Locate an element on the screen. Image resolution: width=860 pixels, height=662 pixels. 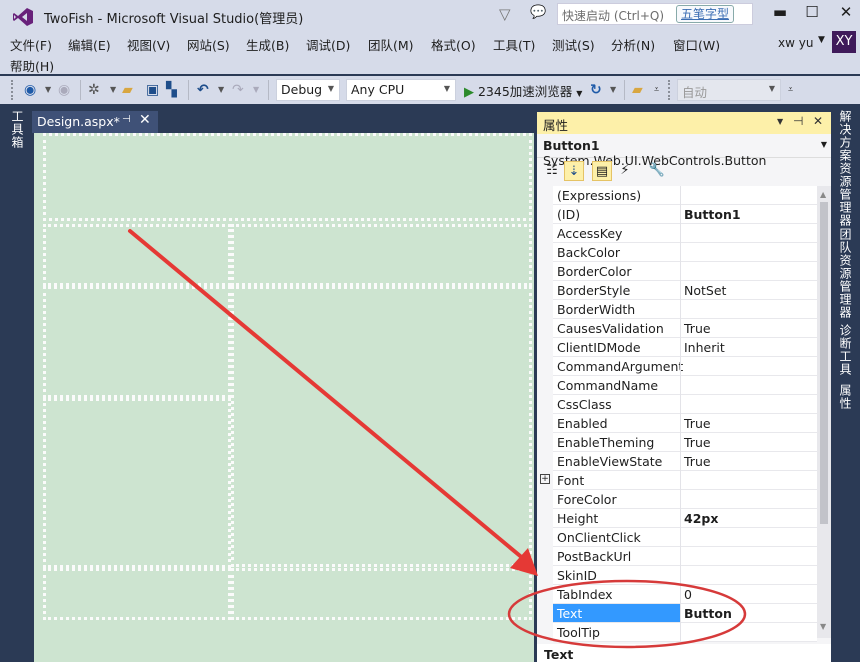
property-row: Enabled True is located at coordinates (677, 423).